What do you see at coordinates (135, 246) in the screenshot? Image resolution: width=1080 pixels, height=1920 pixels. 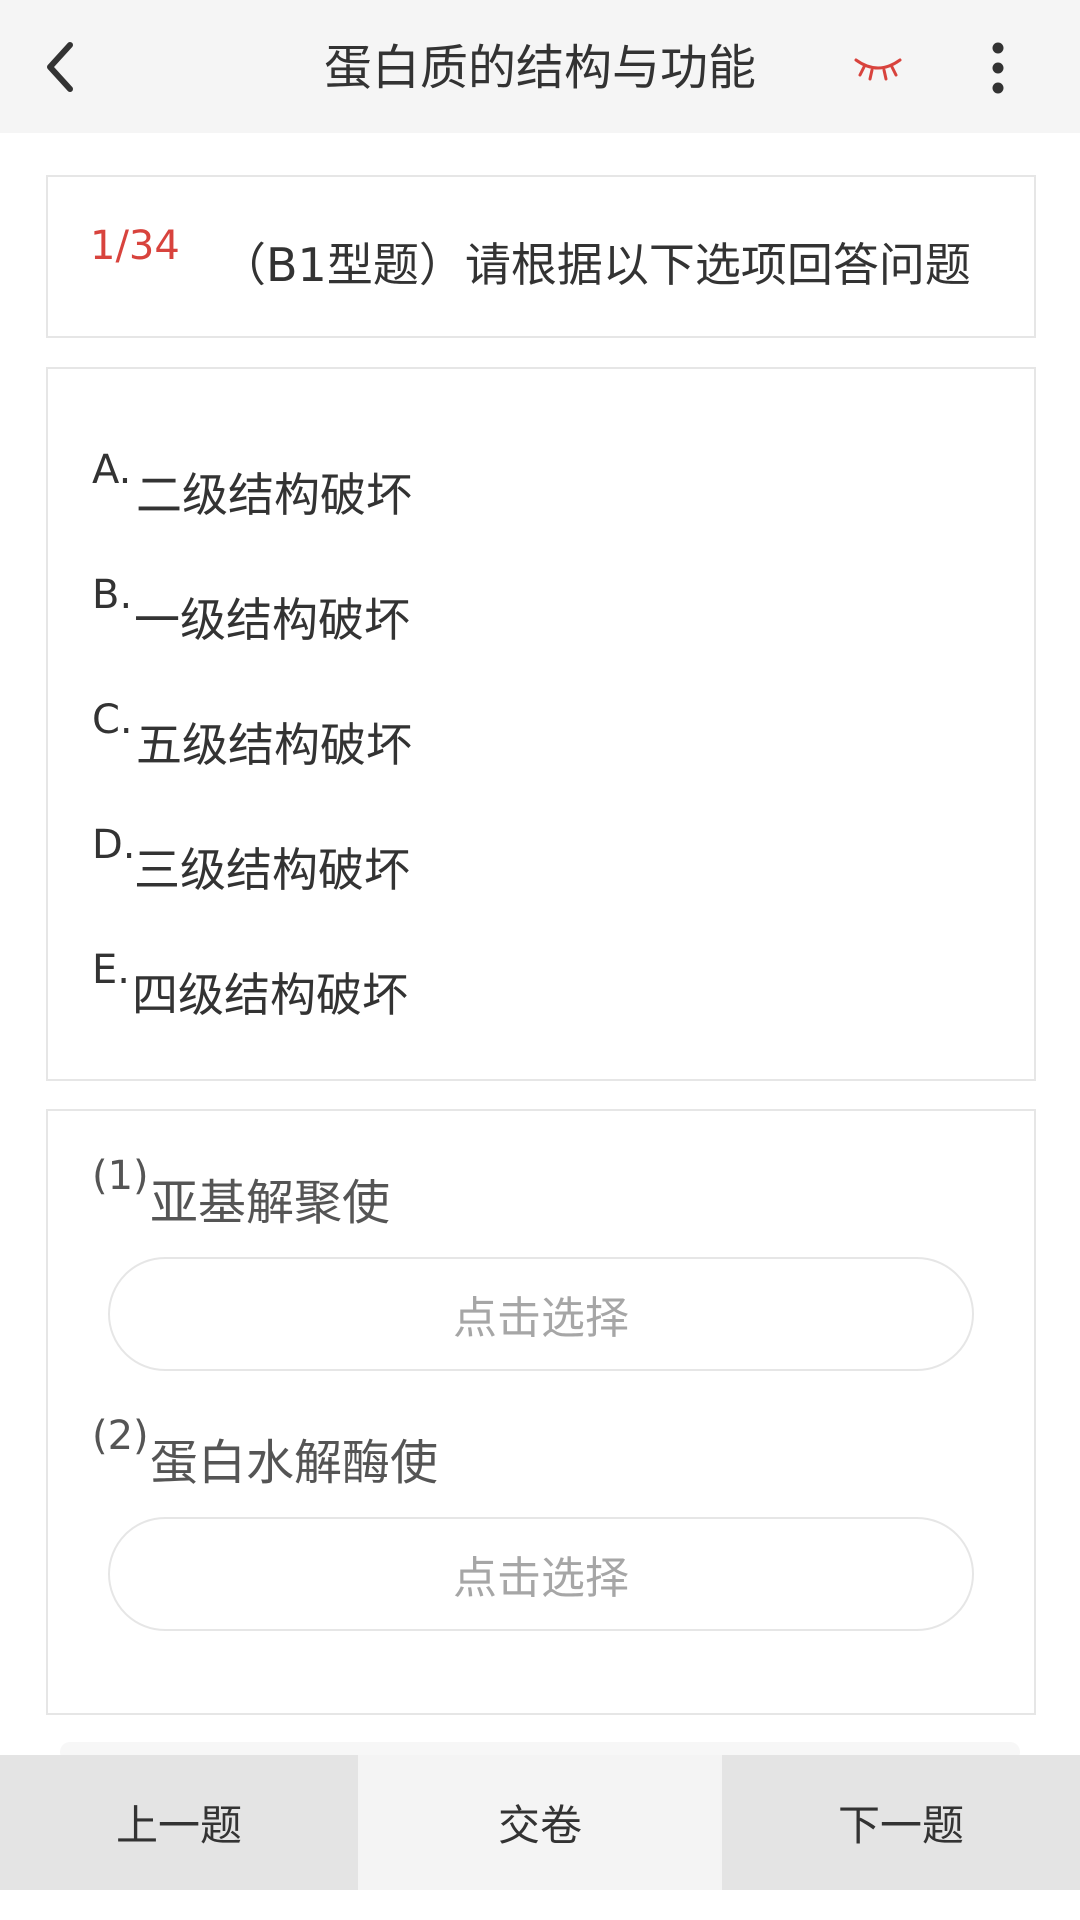 I see `question-number: 1/34` at bounding box center [135, 246].